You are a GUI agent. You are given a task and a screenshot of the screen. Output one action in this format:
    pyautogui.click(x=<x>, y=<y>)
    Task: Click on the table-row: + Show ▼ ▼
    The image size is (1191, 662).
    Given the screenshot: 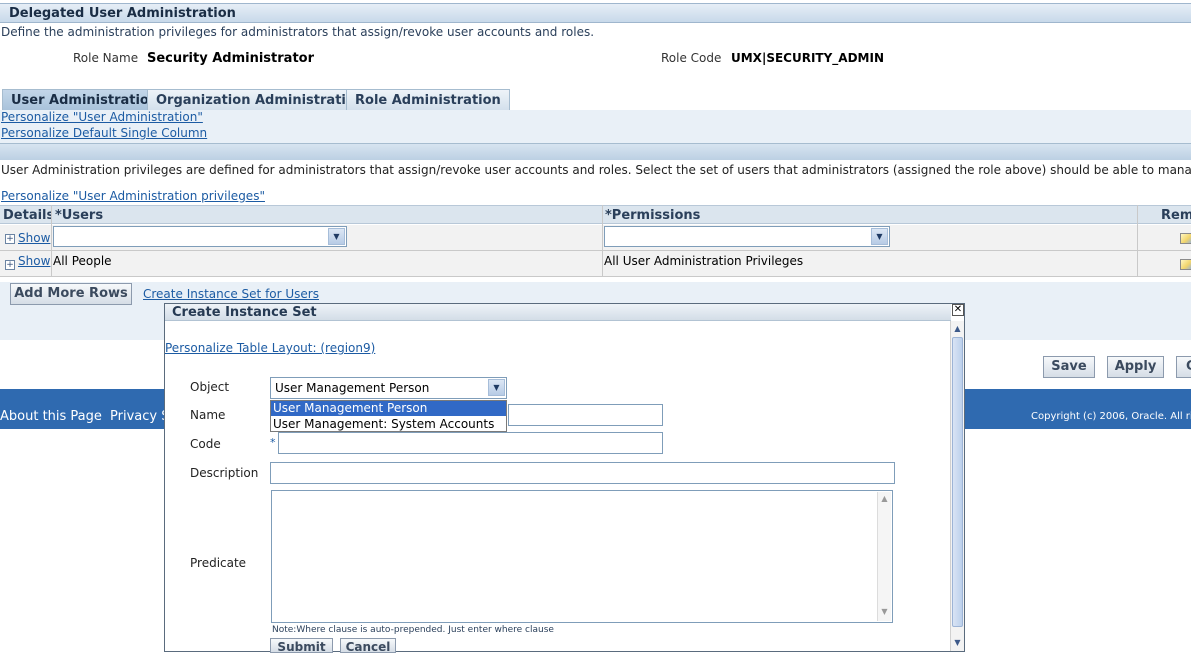 What is the action you would take?
    pyautogui.click(x=595, y=238)
    